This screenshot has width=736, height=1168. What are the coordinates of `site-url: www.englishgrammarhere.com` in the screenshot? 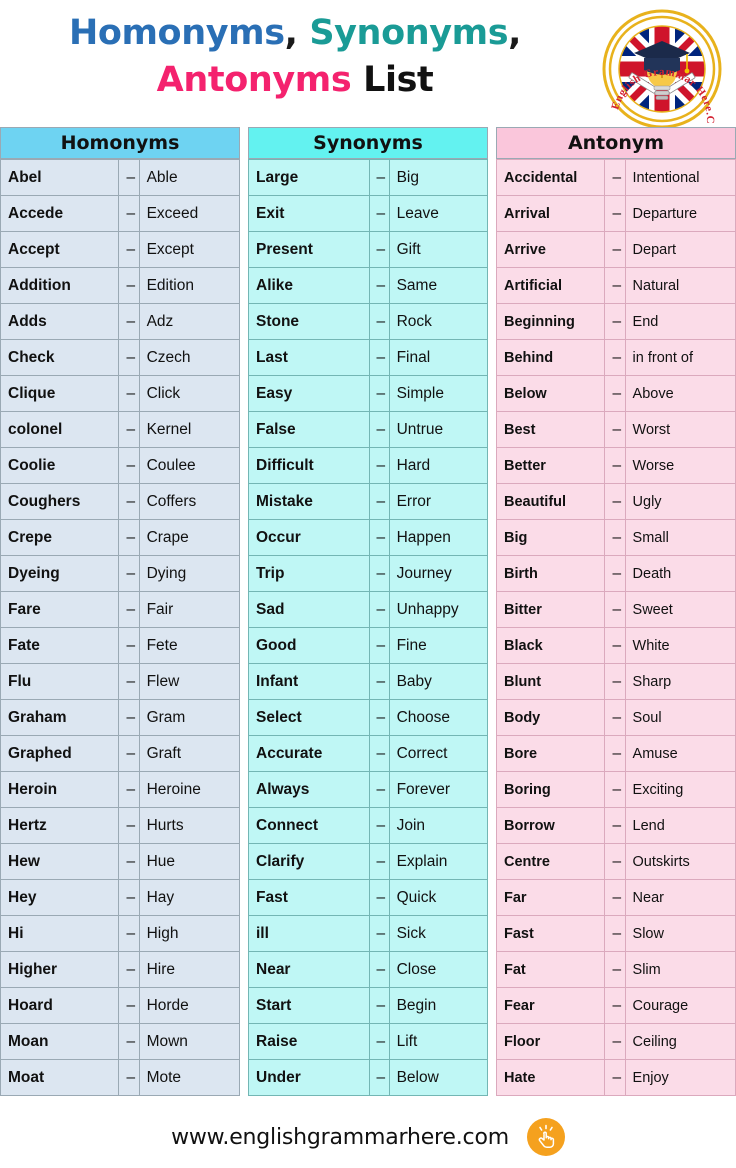 It's located at (340, 1137).